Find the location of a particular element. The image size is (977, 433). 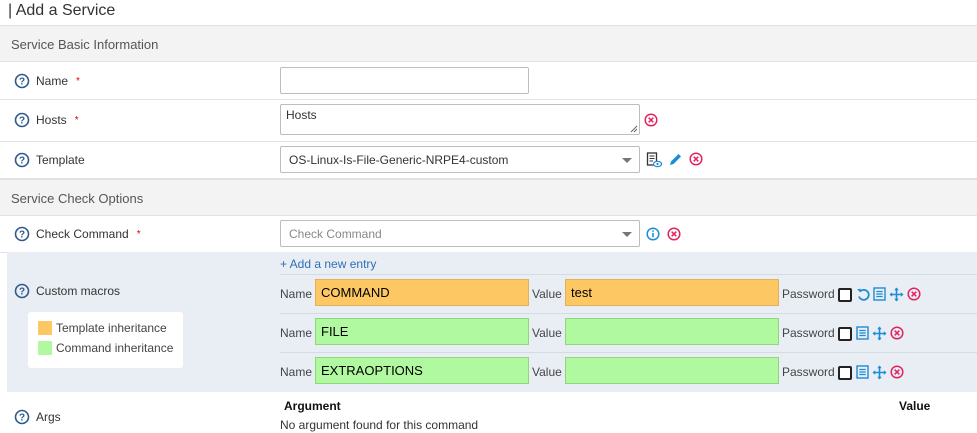

macro-row: Name FILE Value Password is located at coordinates (628, 332).